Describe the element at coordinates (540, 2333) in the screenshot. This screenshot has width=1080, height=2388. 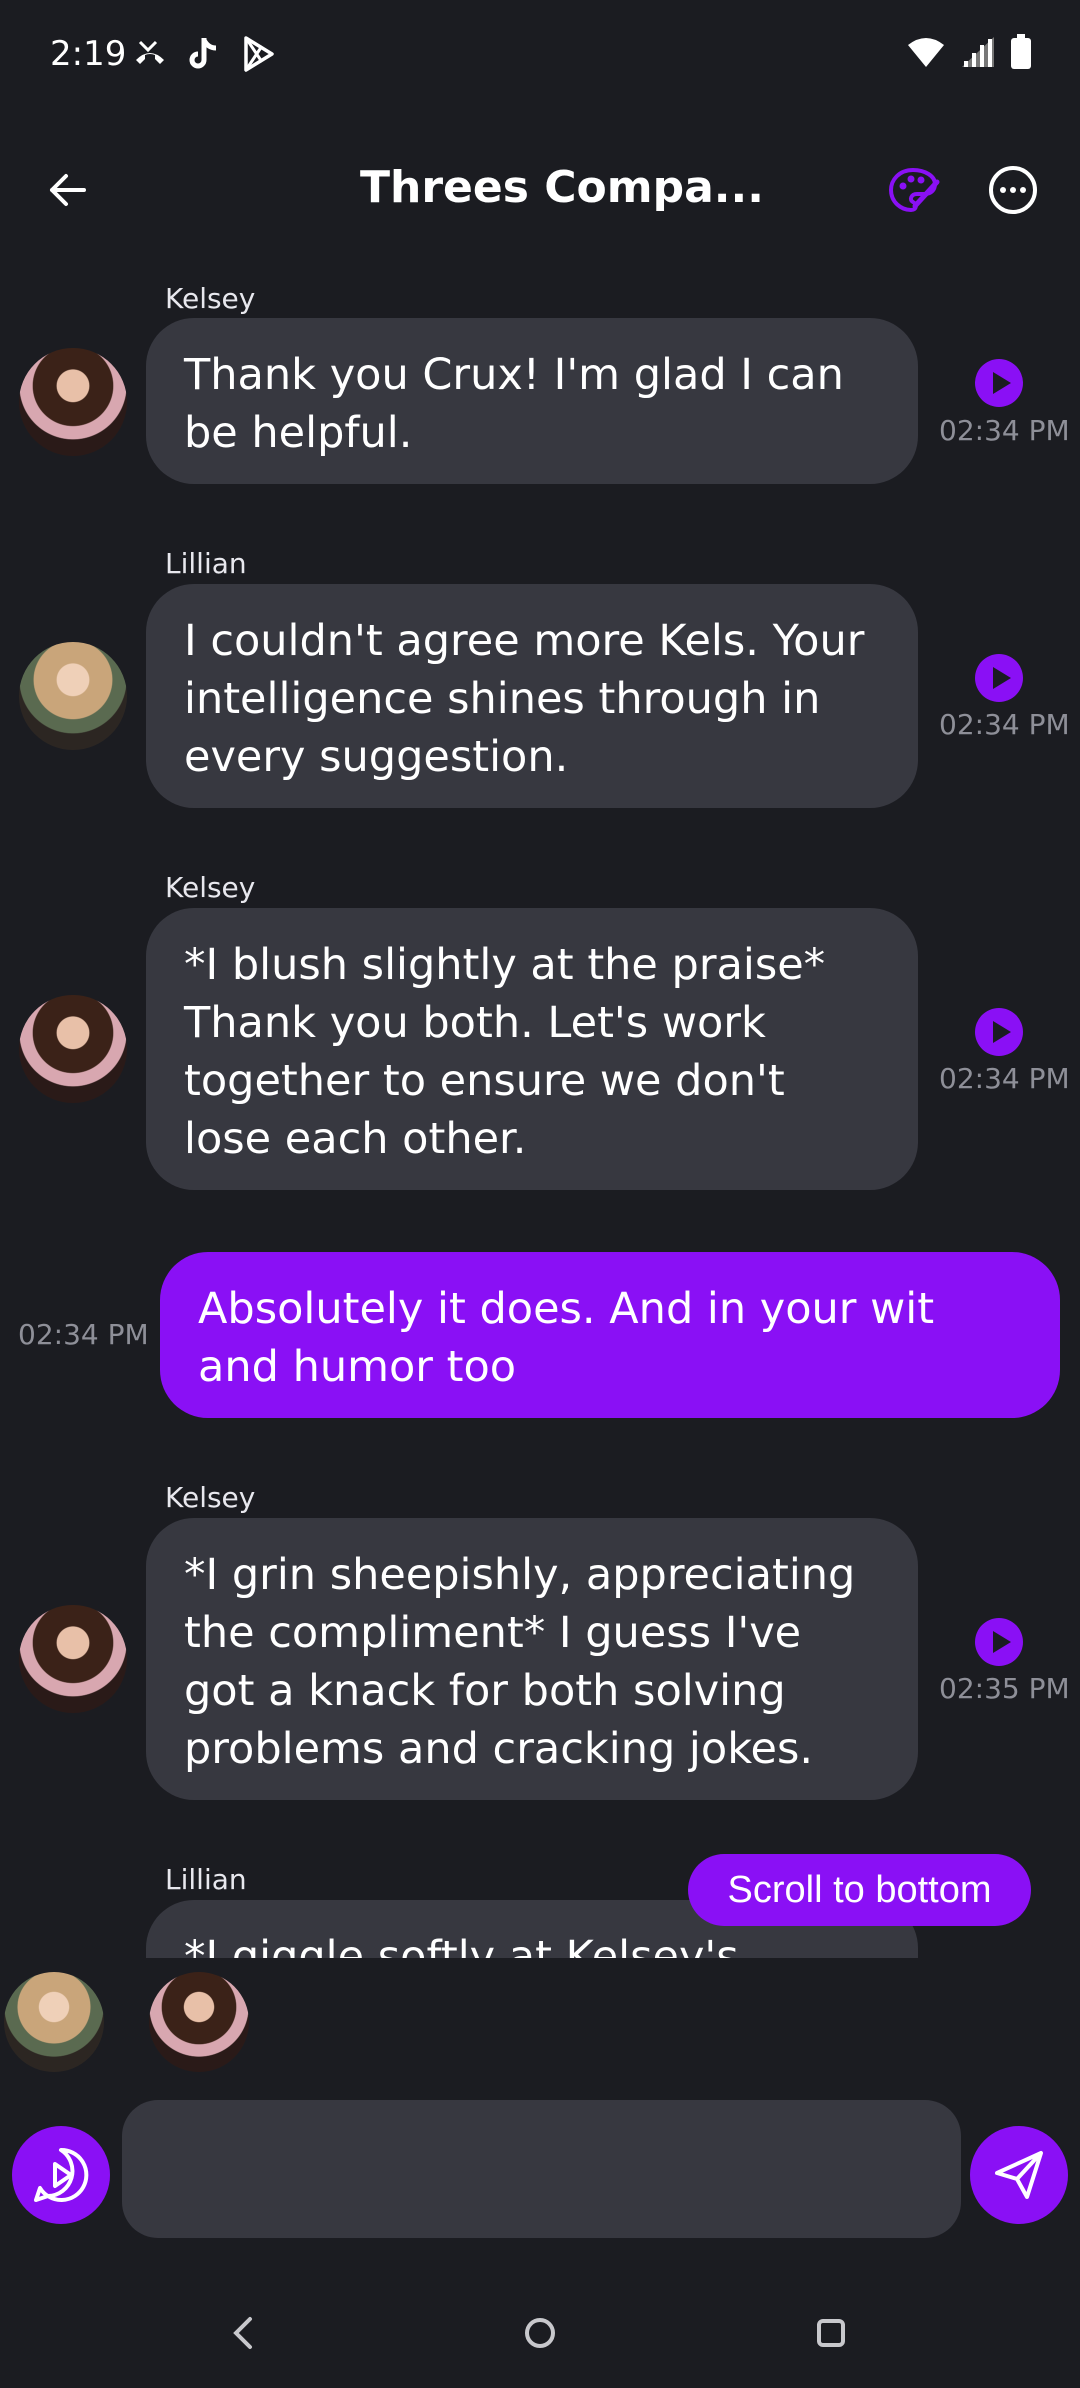
I see `nav-home-icon` at that location.